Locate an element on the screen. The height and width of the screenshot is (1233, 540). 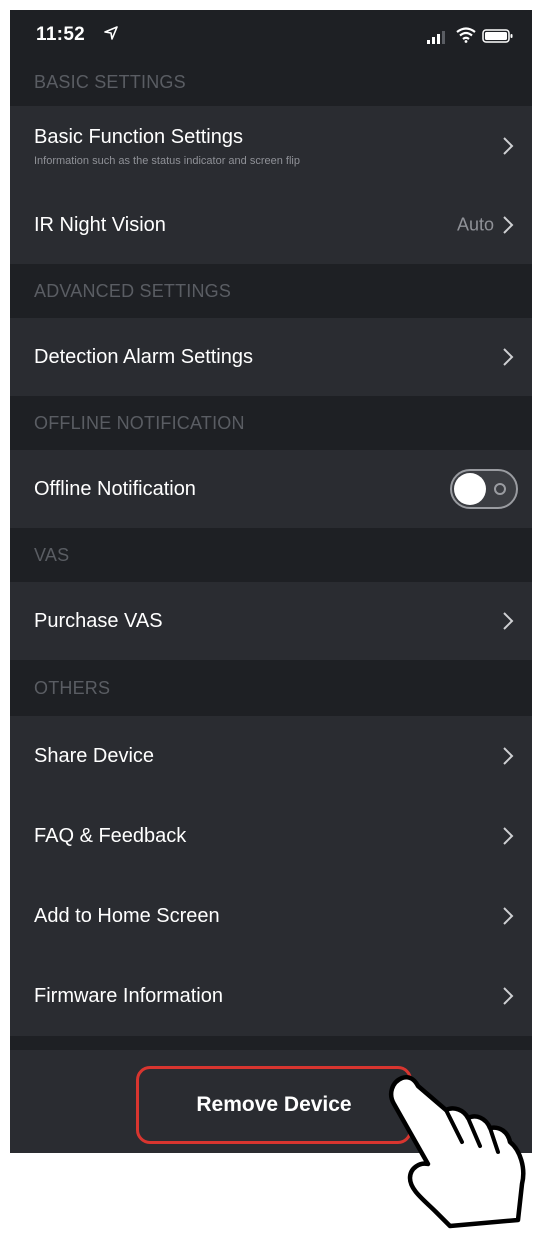
section-header-others: OTHERS is located at coordinates (271, 688).